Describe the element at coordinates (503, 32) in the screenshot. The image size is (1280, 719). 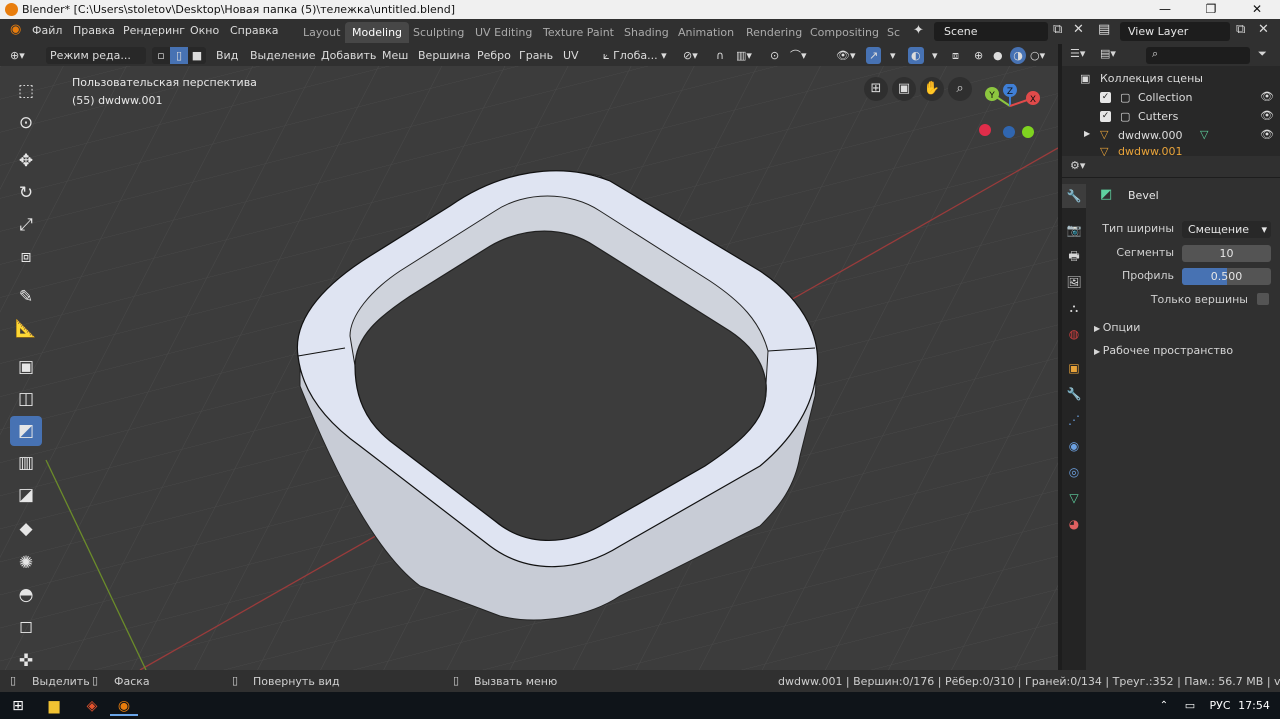
I see `tab-uv-editing: UV Editing` at that location.